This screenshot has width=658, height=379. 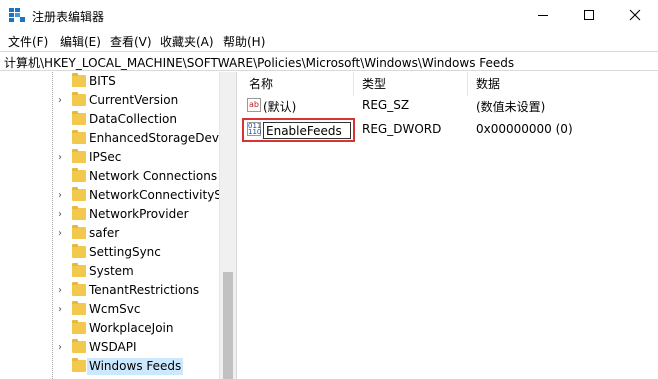 What do you see at coordinates (104, 233) in the screenshot?
I see `tree-item-label: safer` at bounding box center [104, 233].